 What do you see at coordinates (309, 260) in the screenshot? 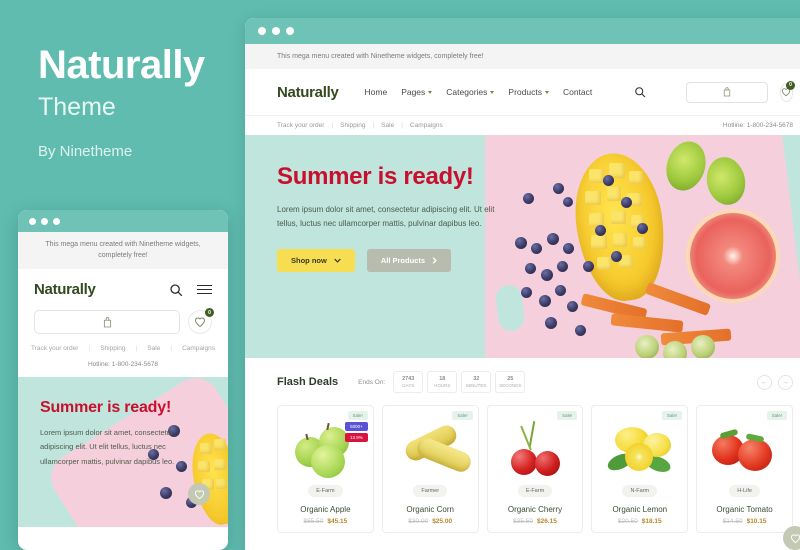
I see `shop-now-label: Shop now` at bounding box center [309, 260].